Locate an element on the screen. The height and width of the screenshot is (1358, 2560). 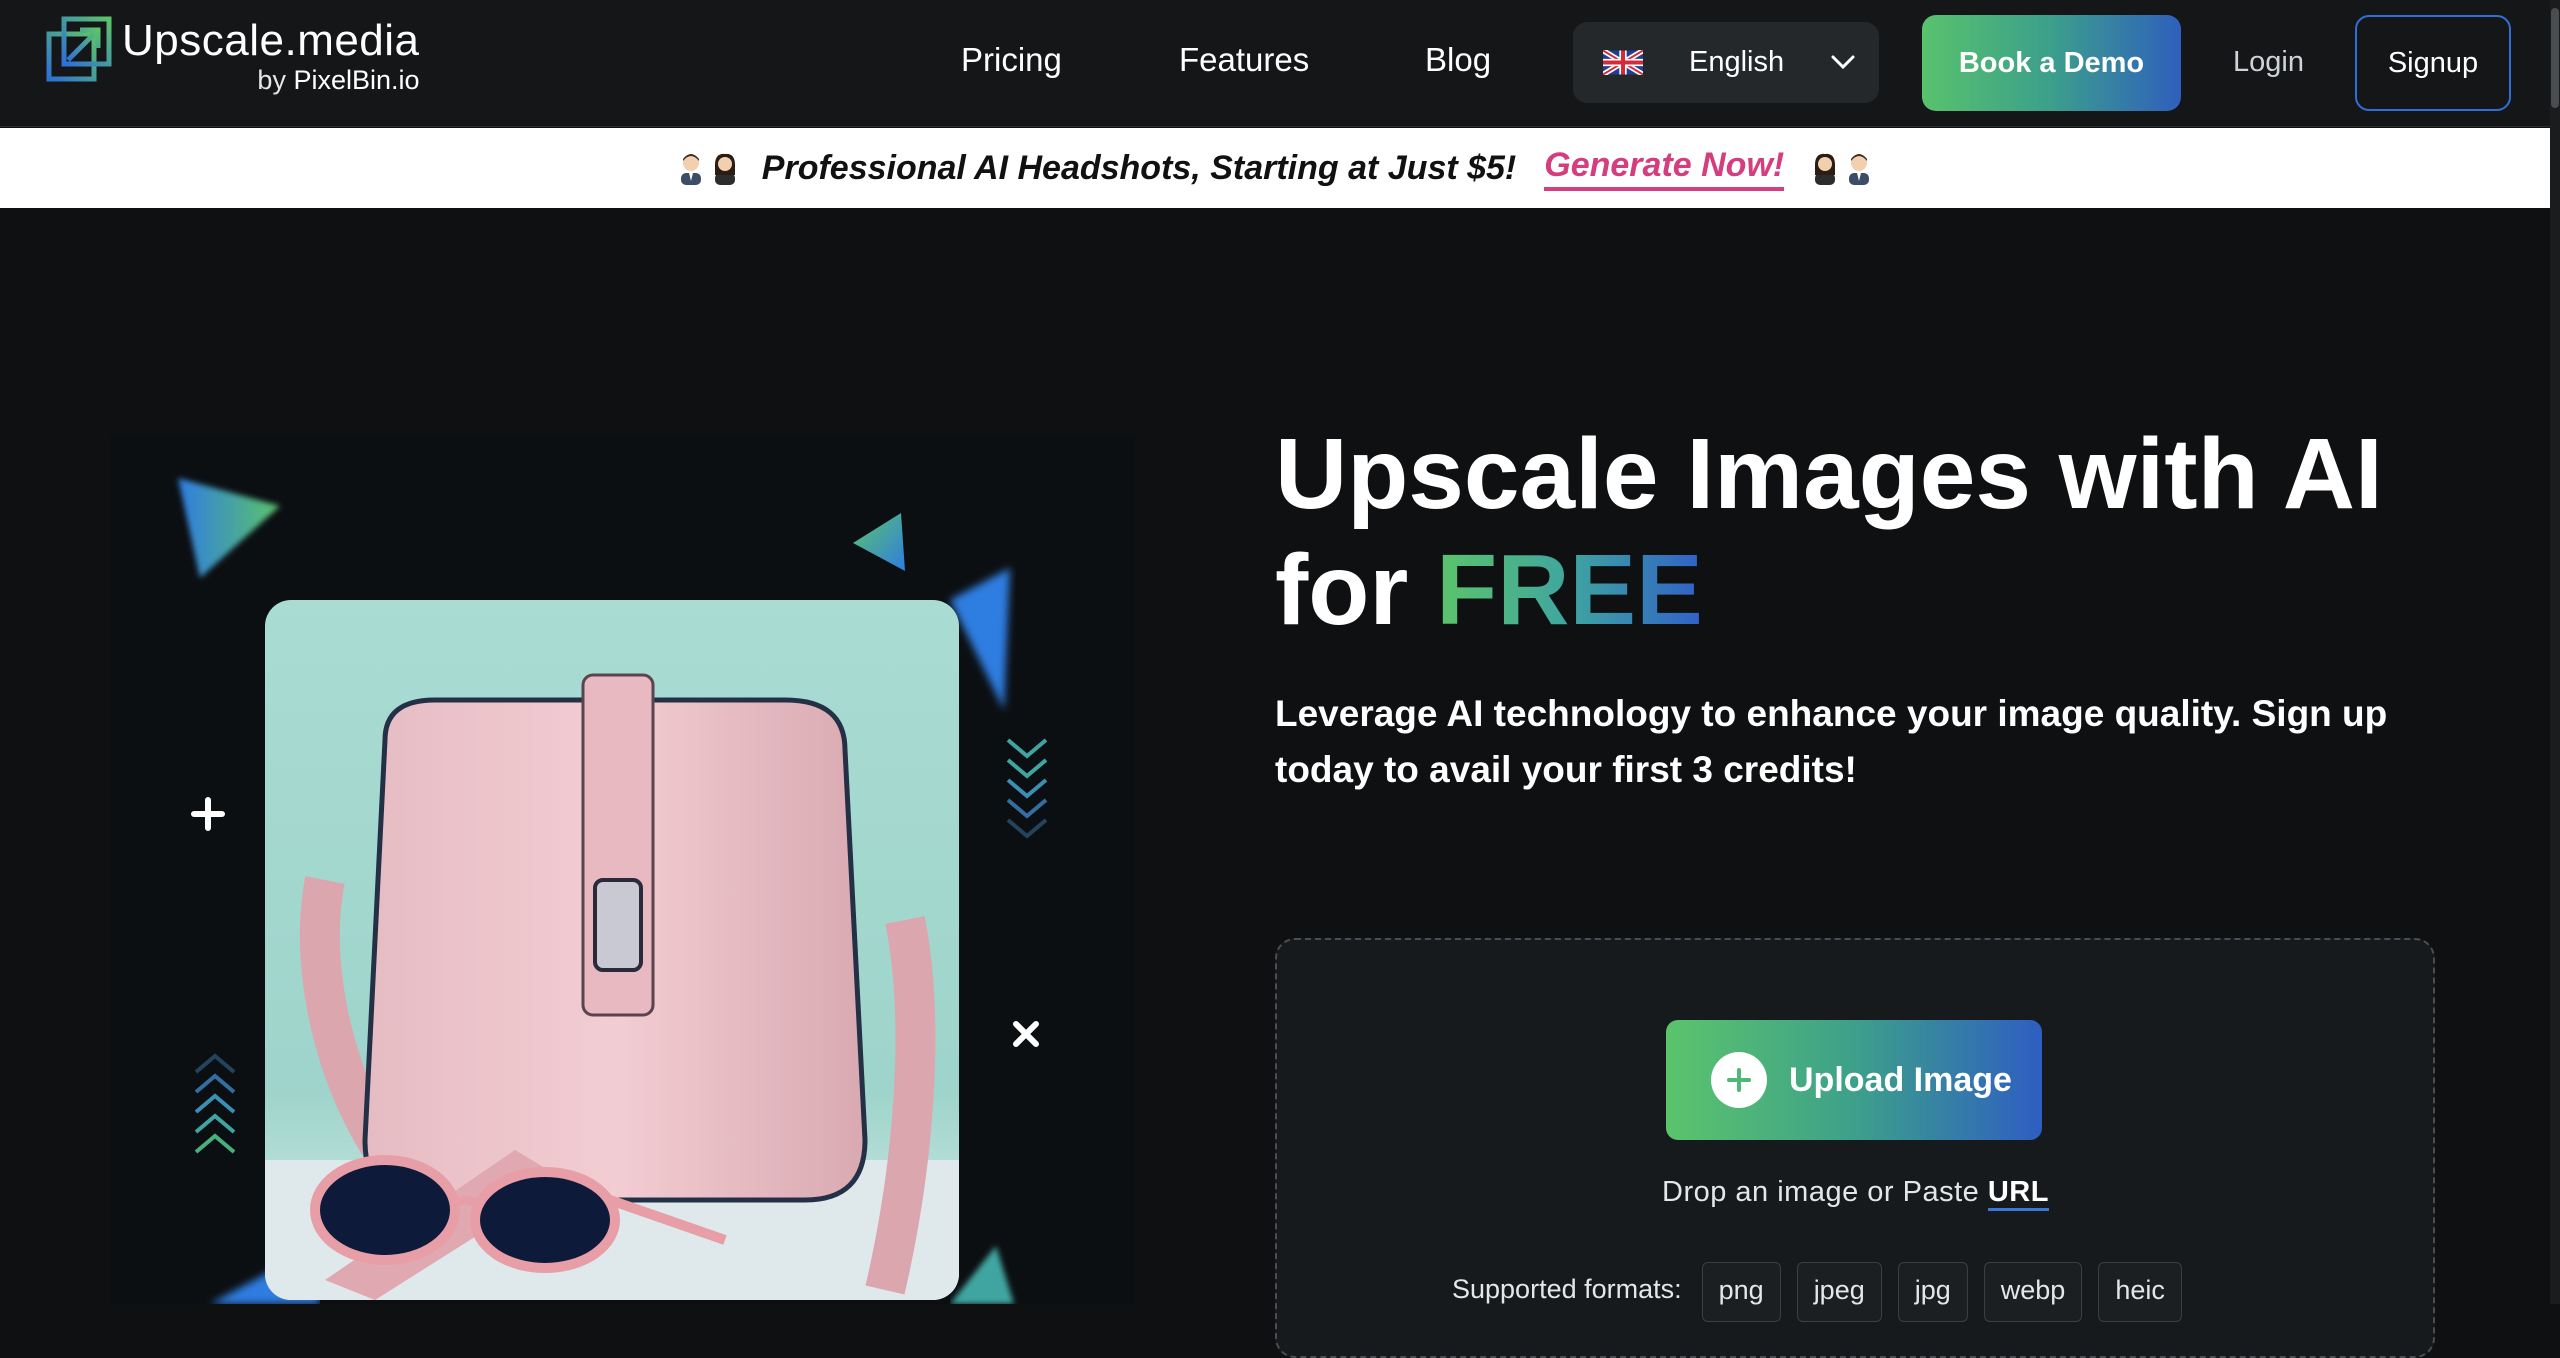
login-link: Login is located at coordinates (2268, 62).